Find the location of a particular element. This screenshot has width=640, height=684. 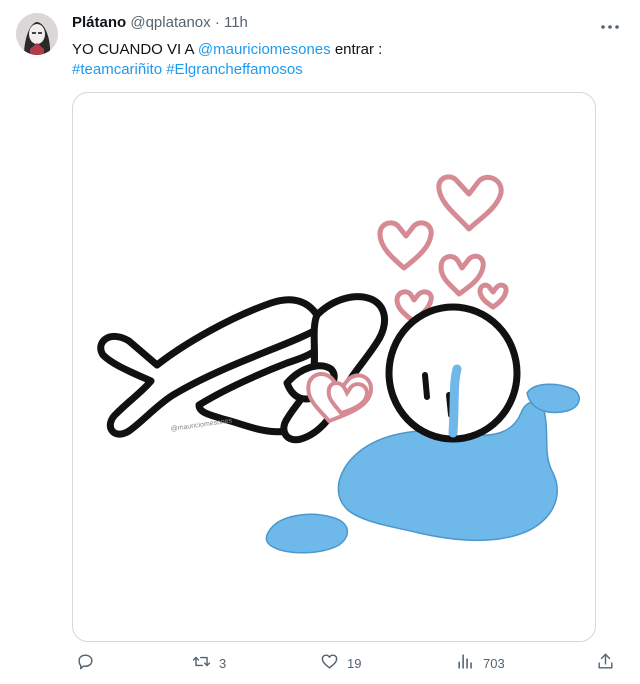

tweet-header: Plátano @qplatanox · 11h is located at coordinates (160, 23).